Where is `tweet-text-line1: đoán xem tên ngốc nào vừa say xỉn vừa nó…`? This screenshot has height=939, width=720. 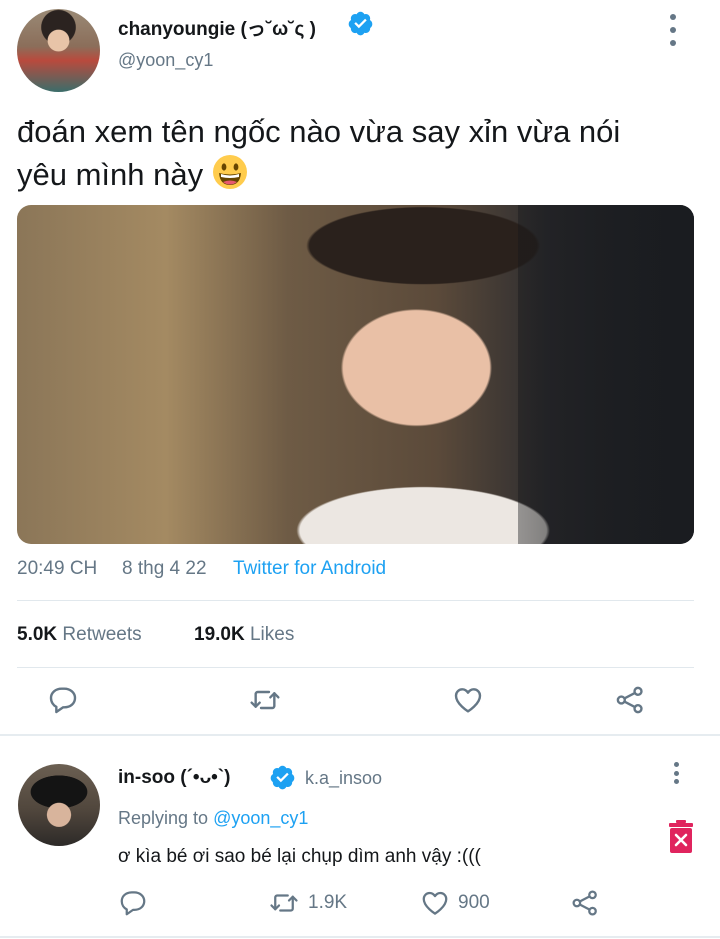 tweet-text-line1: đoán xem tên ngốc nào vừa say xỉn vừa nó… is located at coordinates (319, 131).